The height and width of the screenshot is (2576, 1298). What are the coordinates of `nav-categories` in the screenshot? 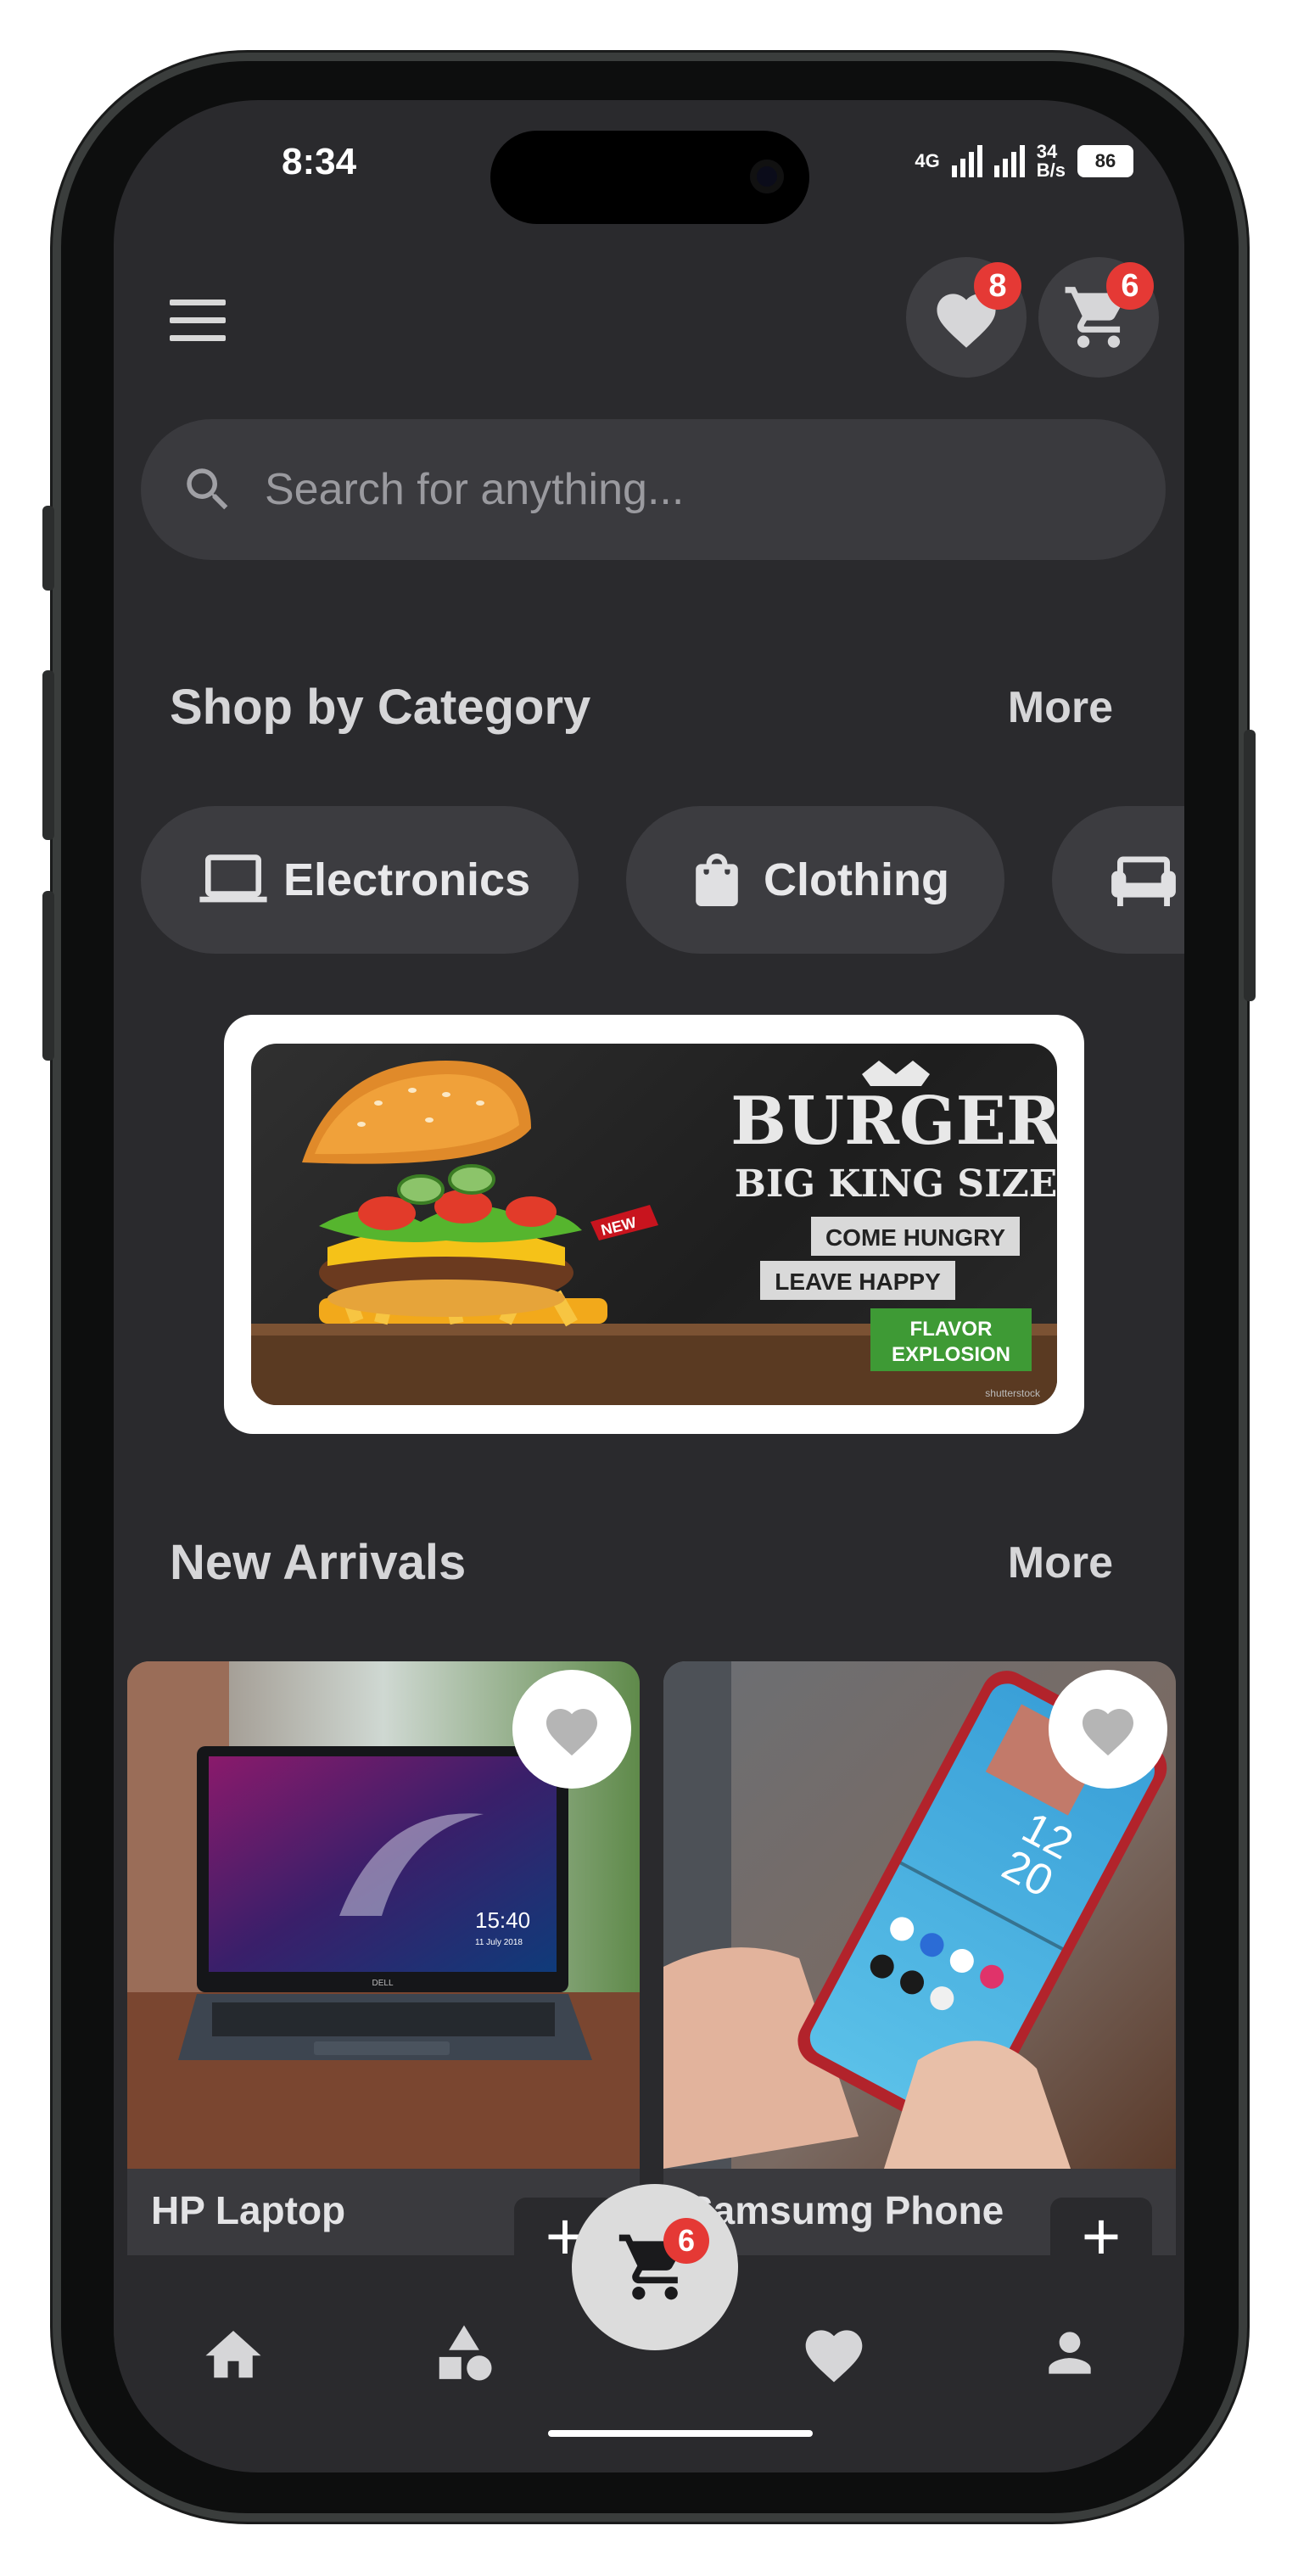 It's located at (464, 2353).